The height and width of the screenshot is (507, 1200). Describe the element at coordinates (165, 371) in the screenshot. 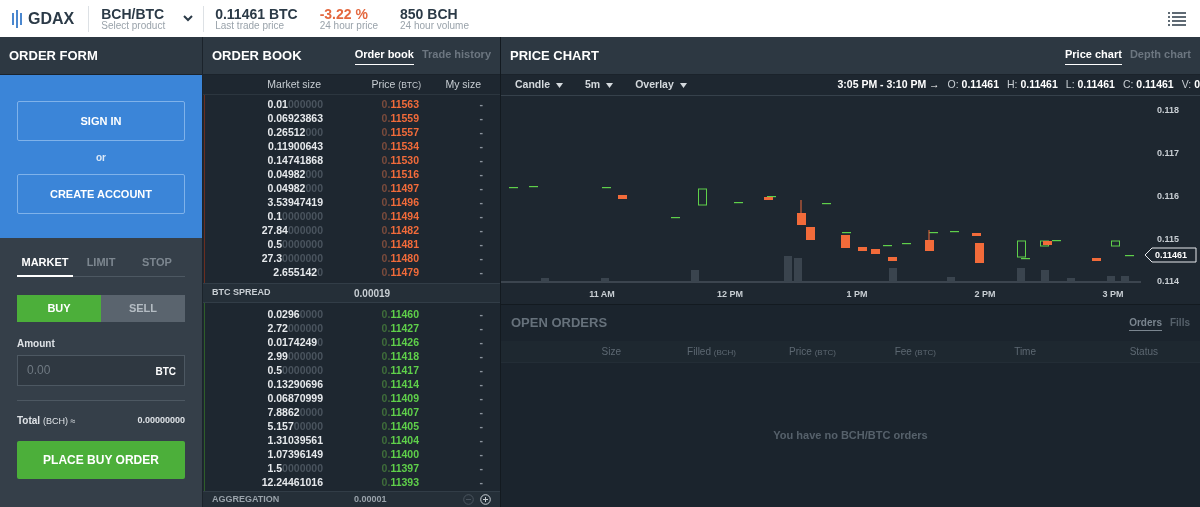

I see `amount-unit: BTC` at that location.